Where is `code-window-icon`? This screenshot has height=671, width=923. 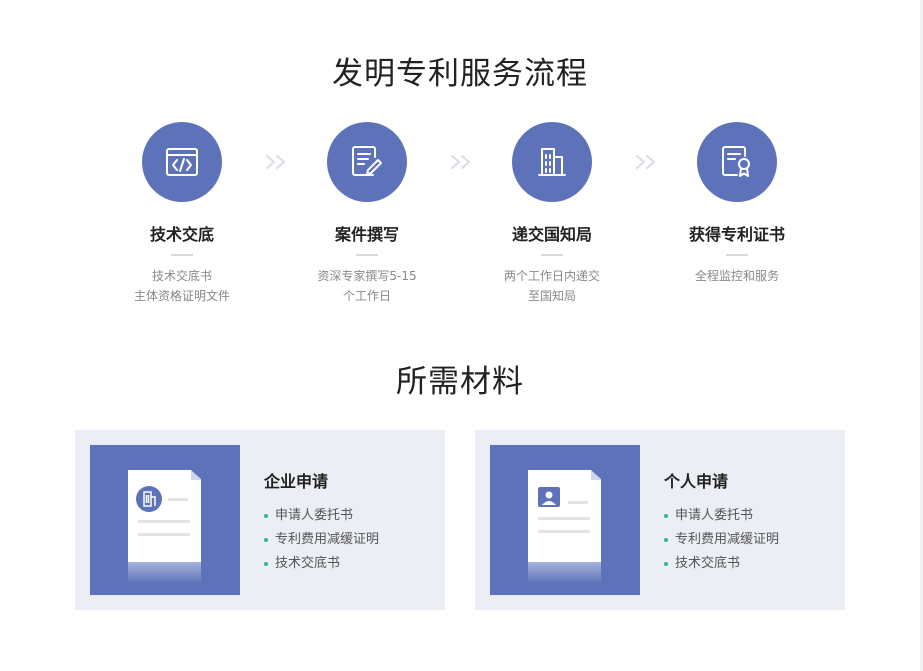 code-window-icon is located at coordinates (182, 162).